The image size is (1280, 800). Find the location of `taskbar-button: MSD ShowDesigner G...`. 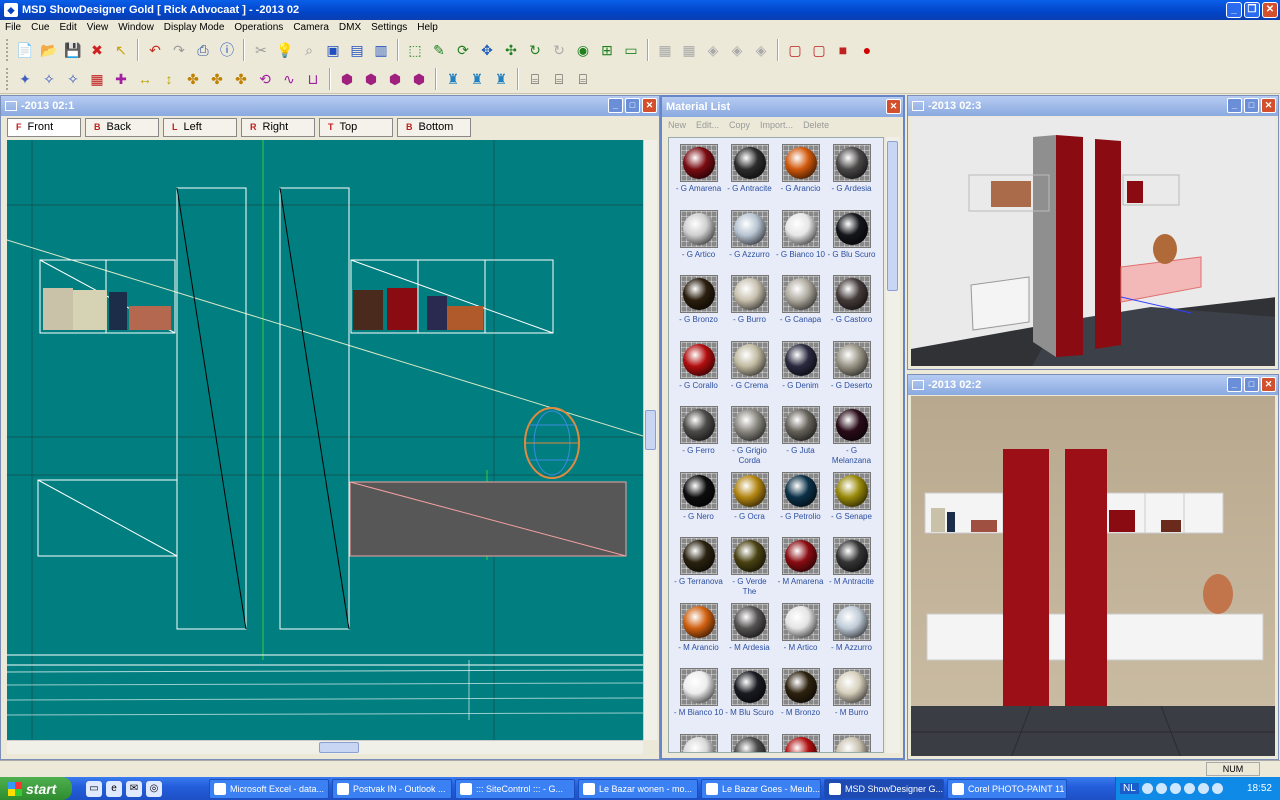

taskbar-button: MSD ShowDesigner G... is located at coordinates (884, 788).